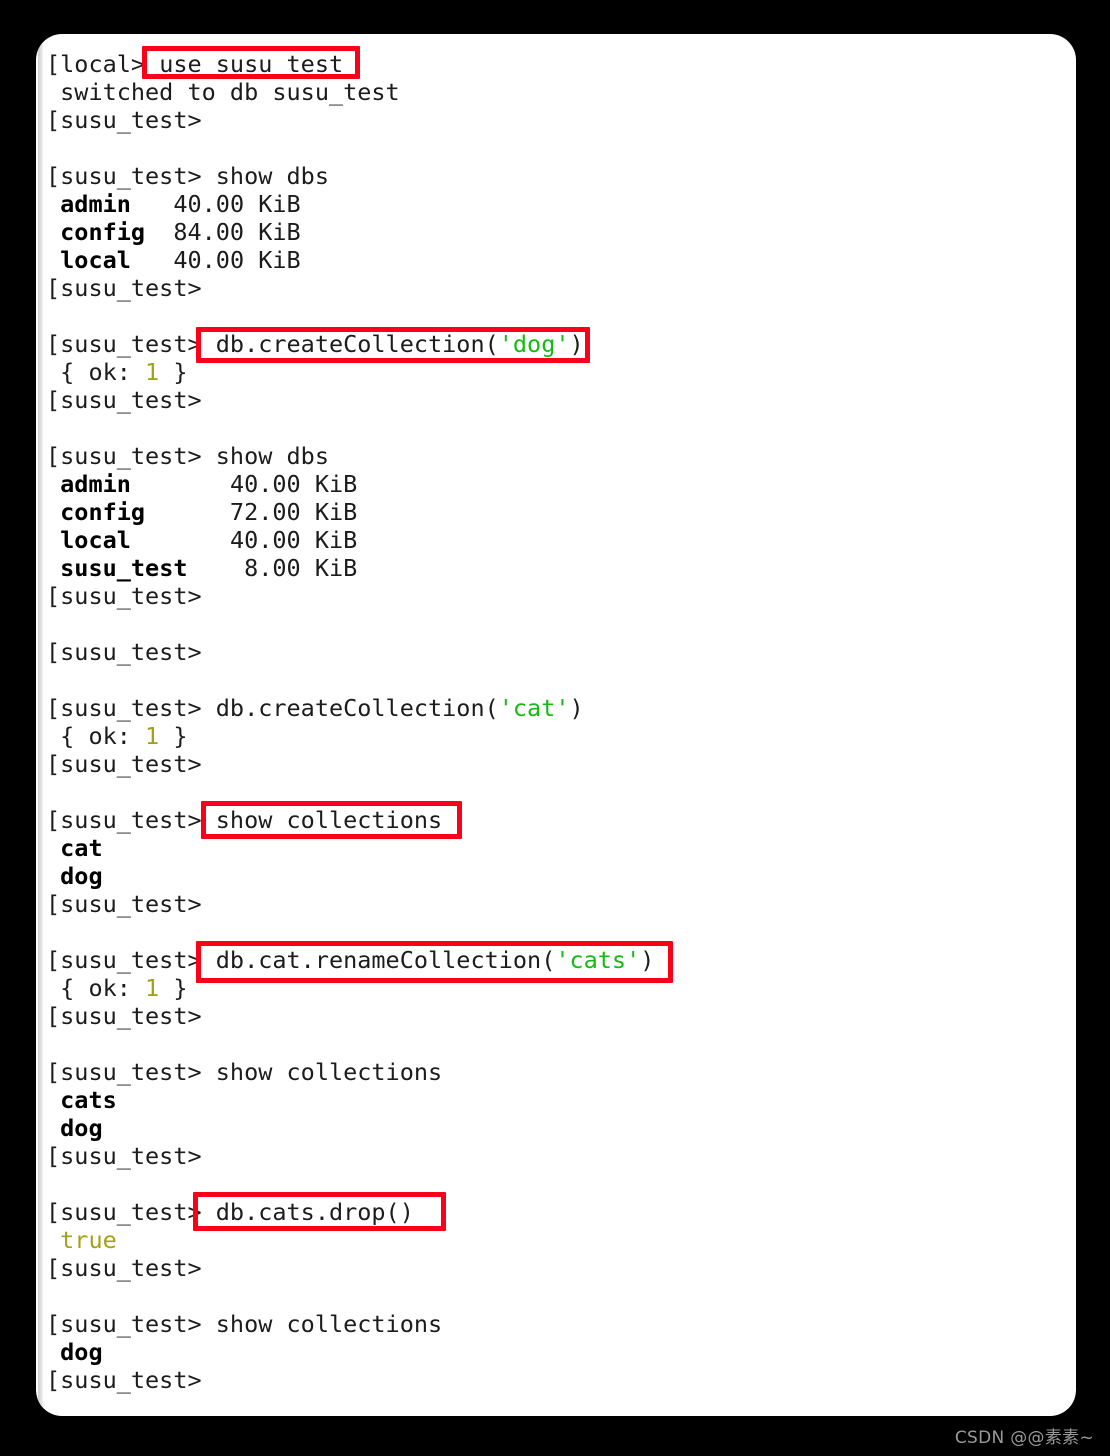  Describe the element at coordinates (1024, 1438) in the screenshot. I see `csdn-watermark: CSDN @@素素~` at that location.